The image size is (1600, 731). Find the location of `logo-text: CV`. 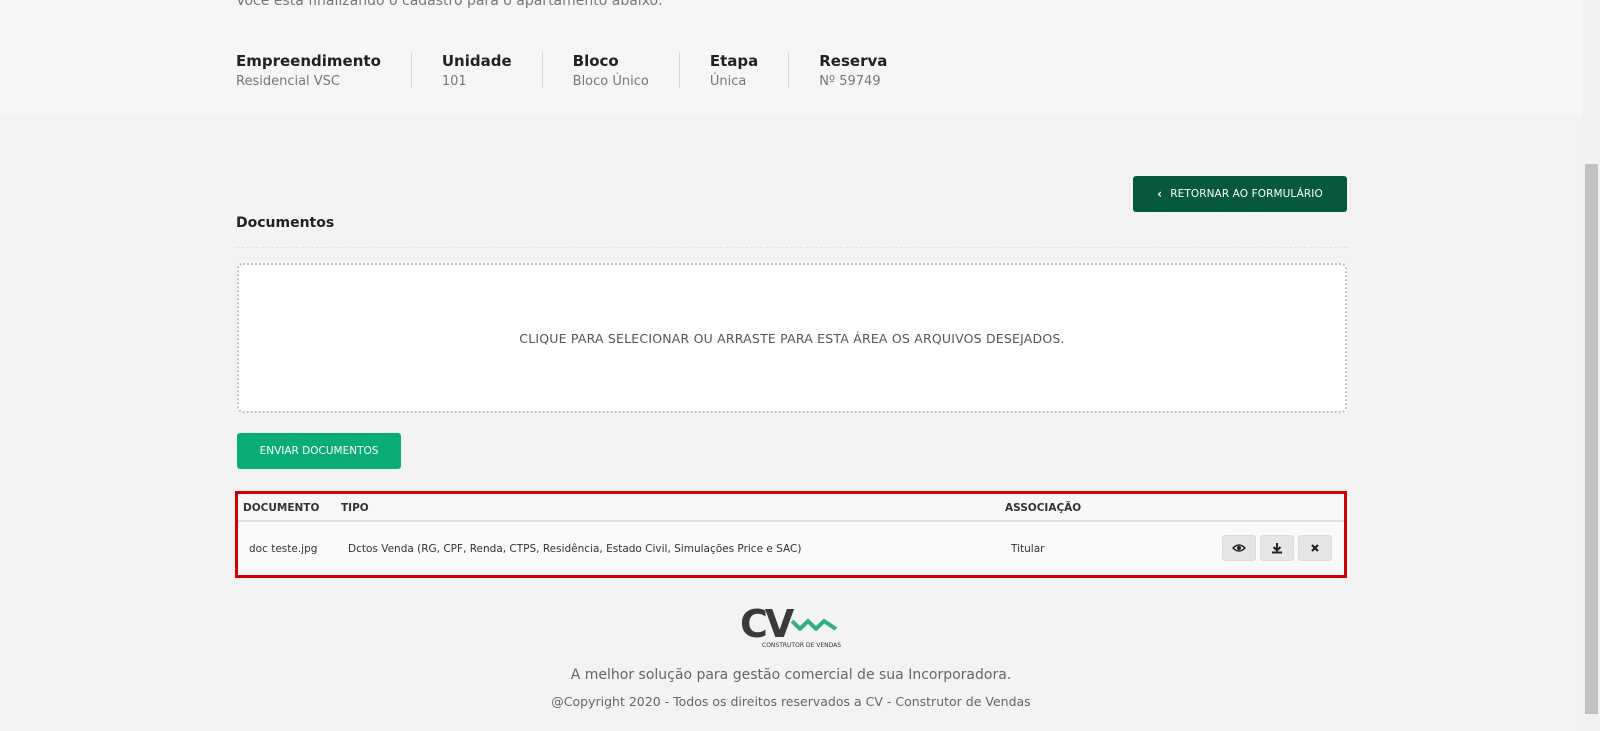

logo-text: CV is located at coordinates (767, 624).